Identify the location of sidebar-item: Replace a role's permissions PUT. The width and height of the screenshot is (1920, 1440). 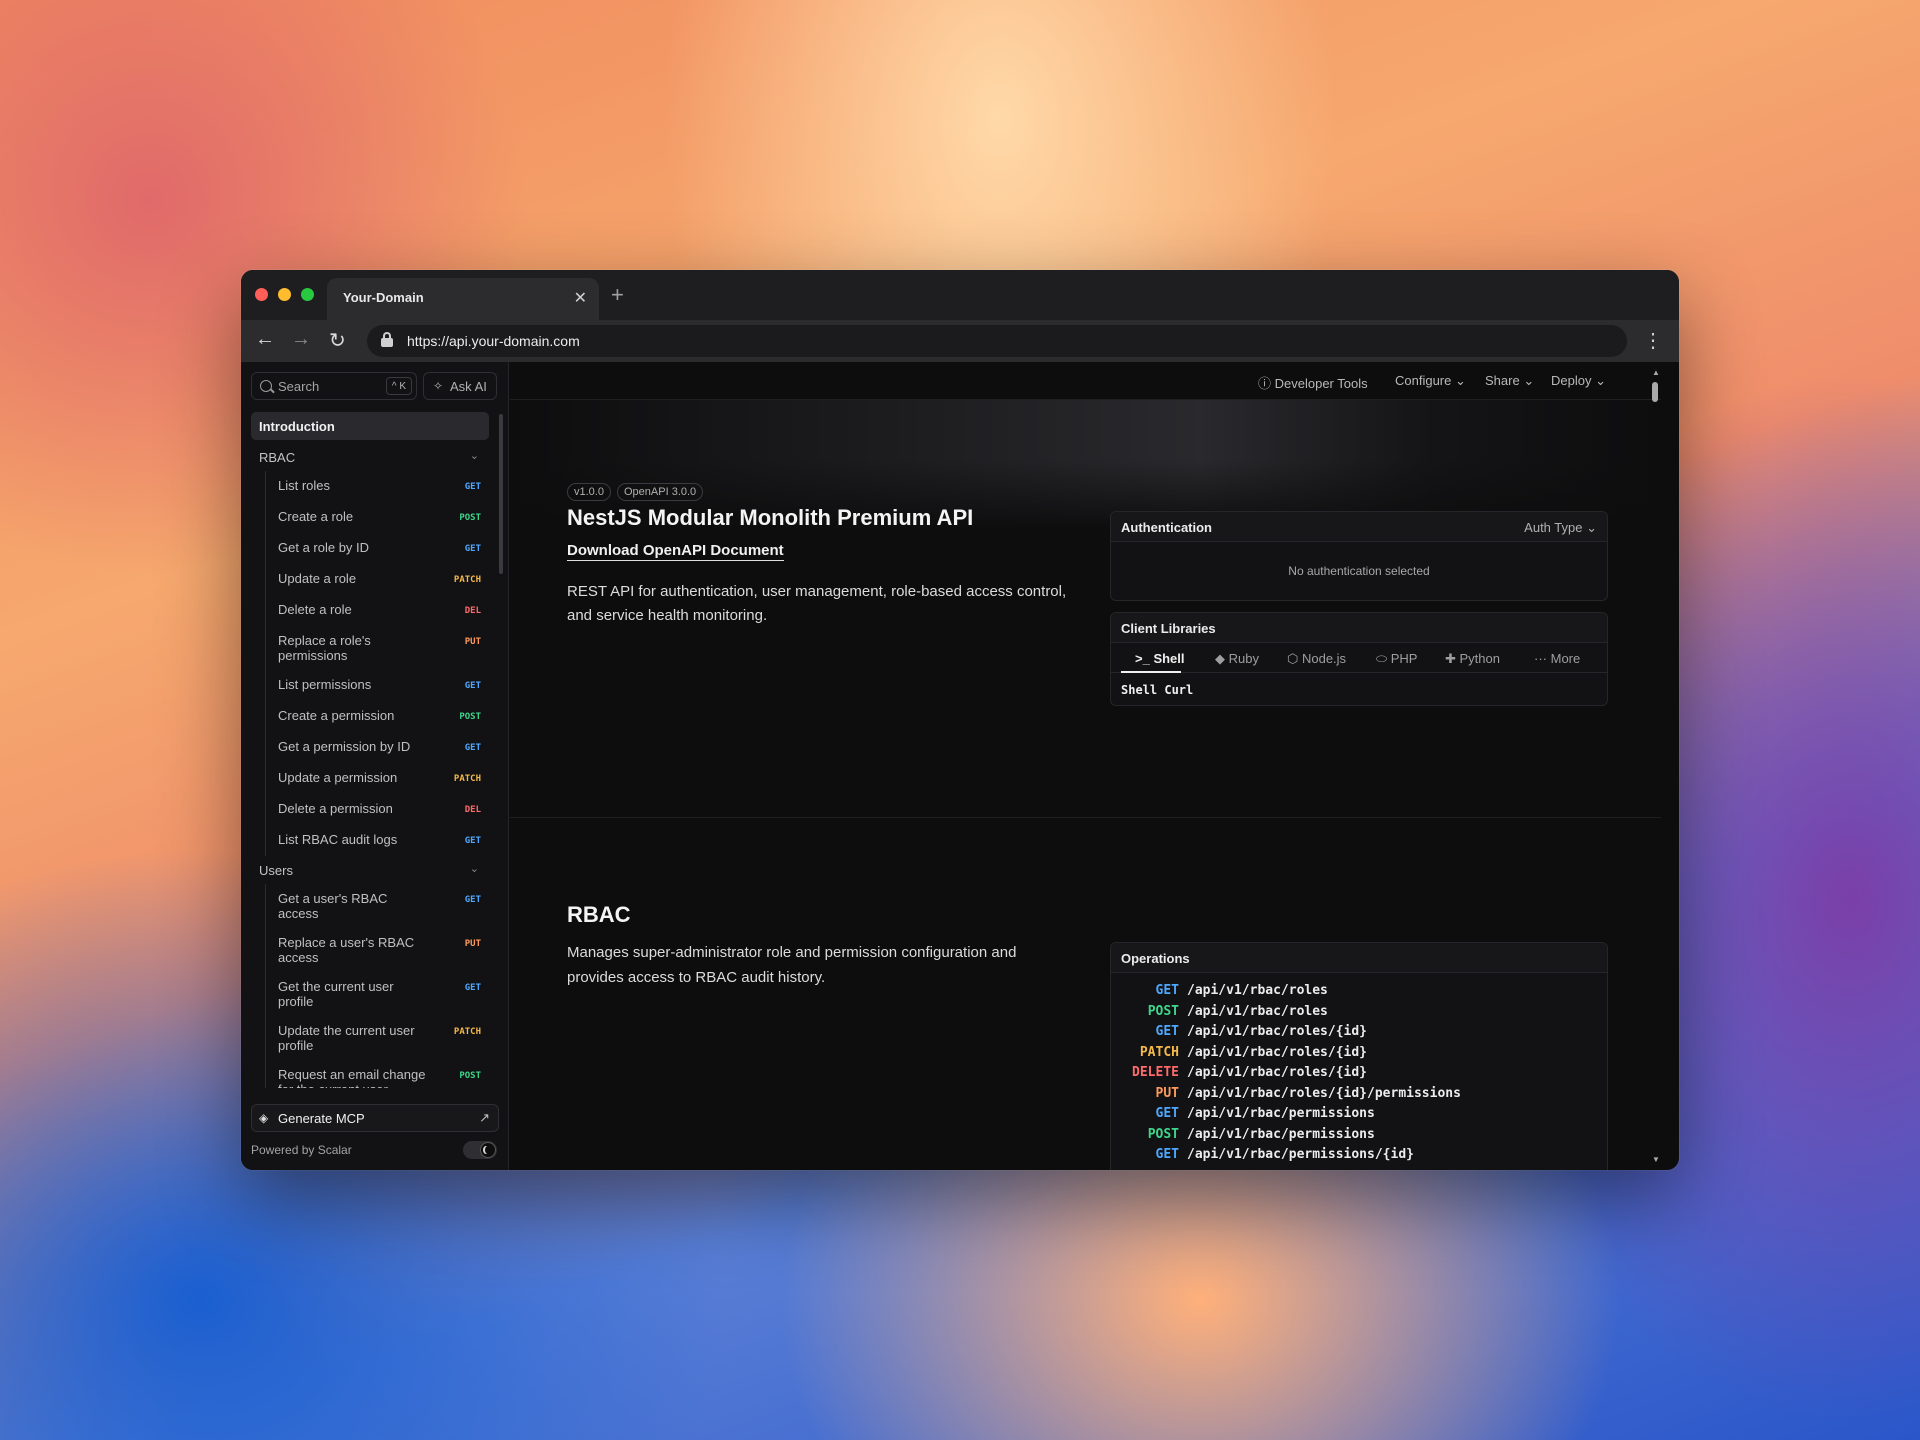
(377, 648).